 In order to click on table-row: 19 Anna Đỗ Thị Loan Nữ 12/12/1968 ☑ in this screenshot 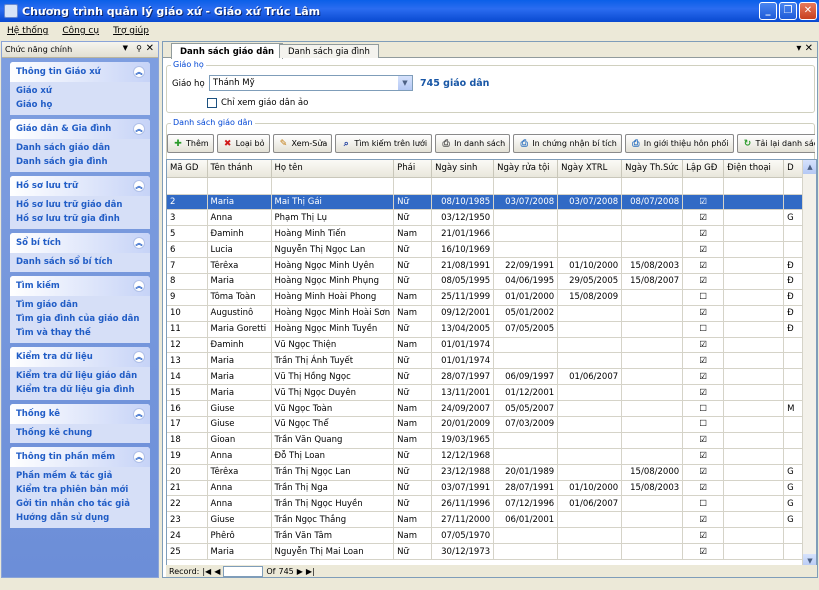, I will do `click(487, 456)`.